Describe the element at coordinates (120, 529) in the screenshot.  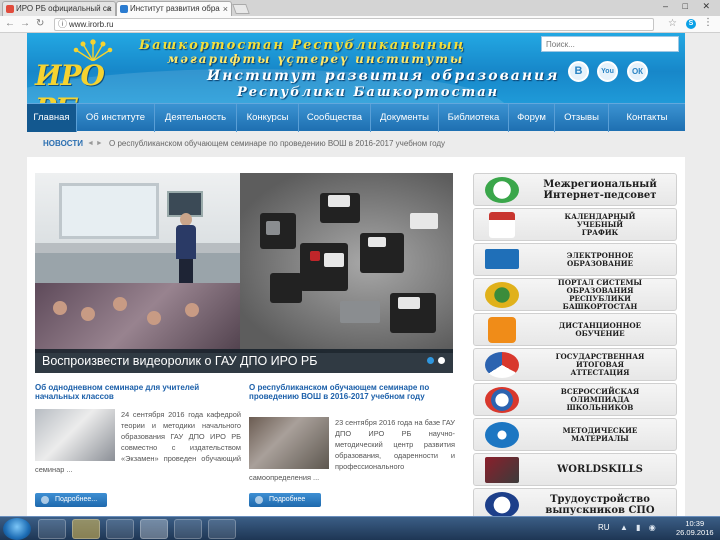
I see `taskbar-media-icon` at that location.